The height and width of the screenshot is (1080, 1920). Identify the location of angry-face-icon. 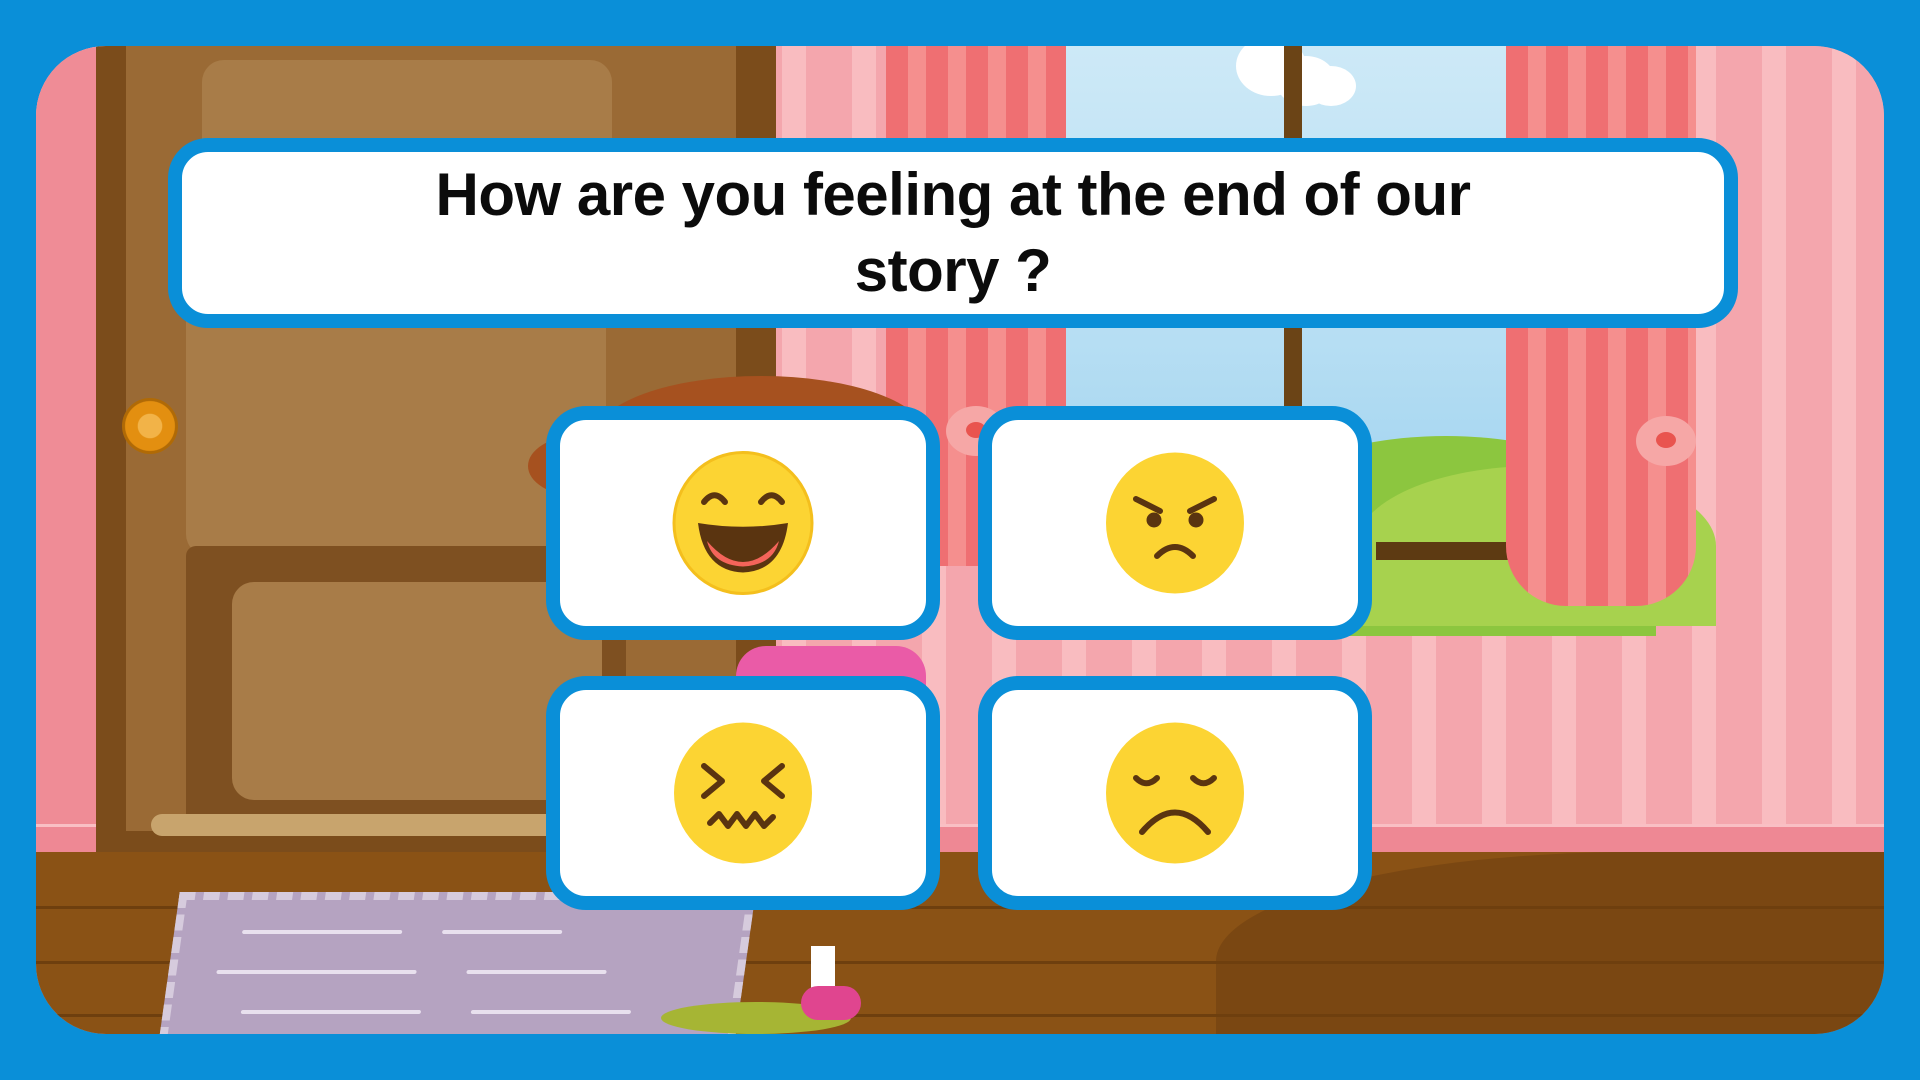
(1175, 523).